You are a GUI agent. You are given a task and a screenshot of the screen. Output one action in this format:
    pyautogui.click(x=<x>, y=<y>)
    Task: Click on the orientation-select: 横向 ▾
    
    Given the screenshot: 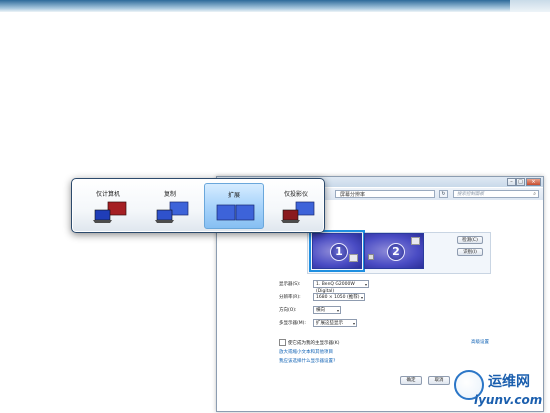 What is the action you would take?
    pyautogui.click(x=327, y=310)
    